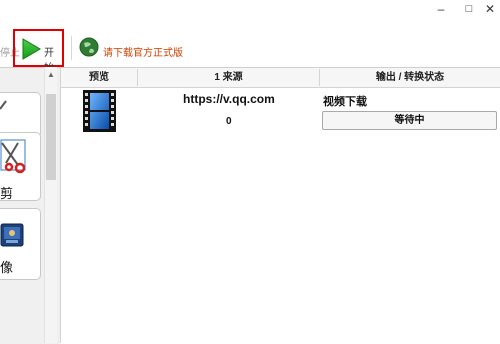  Describe the element at coordinates (99, 111) in the screenshot. I see `film-strip-icon` at that location.